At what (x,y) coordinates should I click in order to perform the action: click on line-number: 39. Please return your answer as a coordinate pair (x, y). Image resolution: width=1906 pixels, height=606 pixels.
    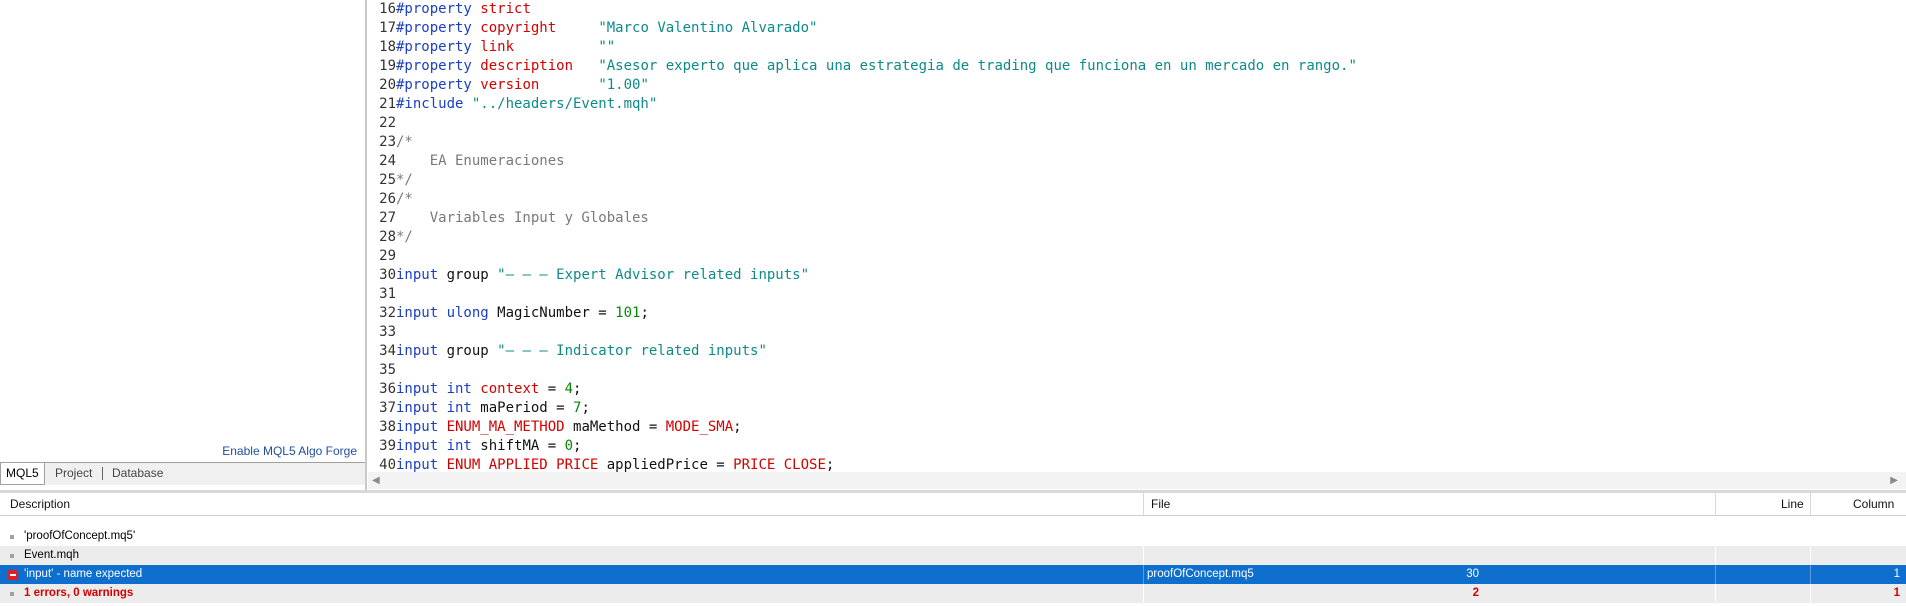
    Looking at the image, I should click on (387, 446).